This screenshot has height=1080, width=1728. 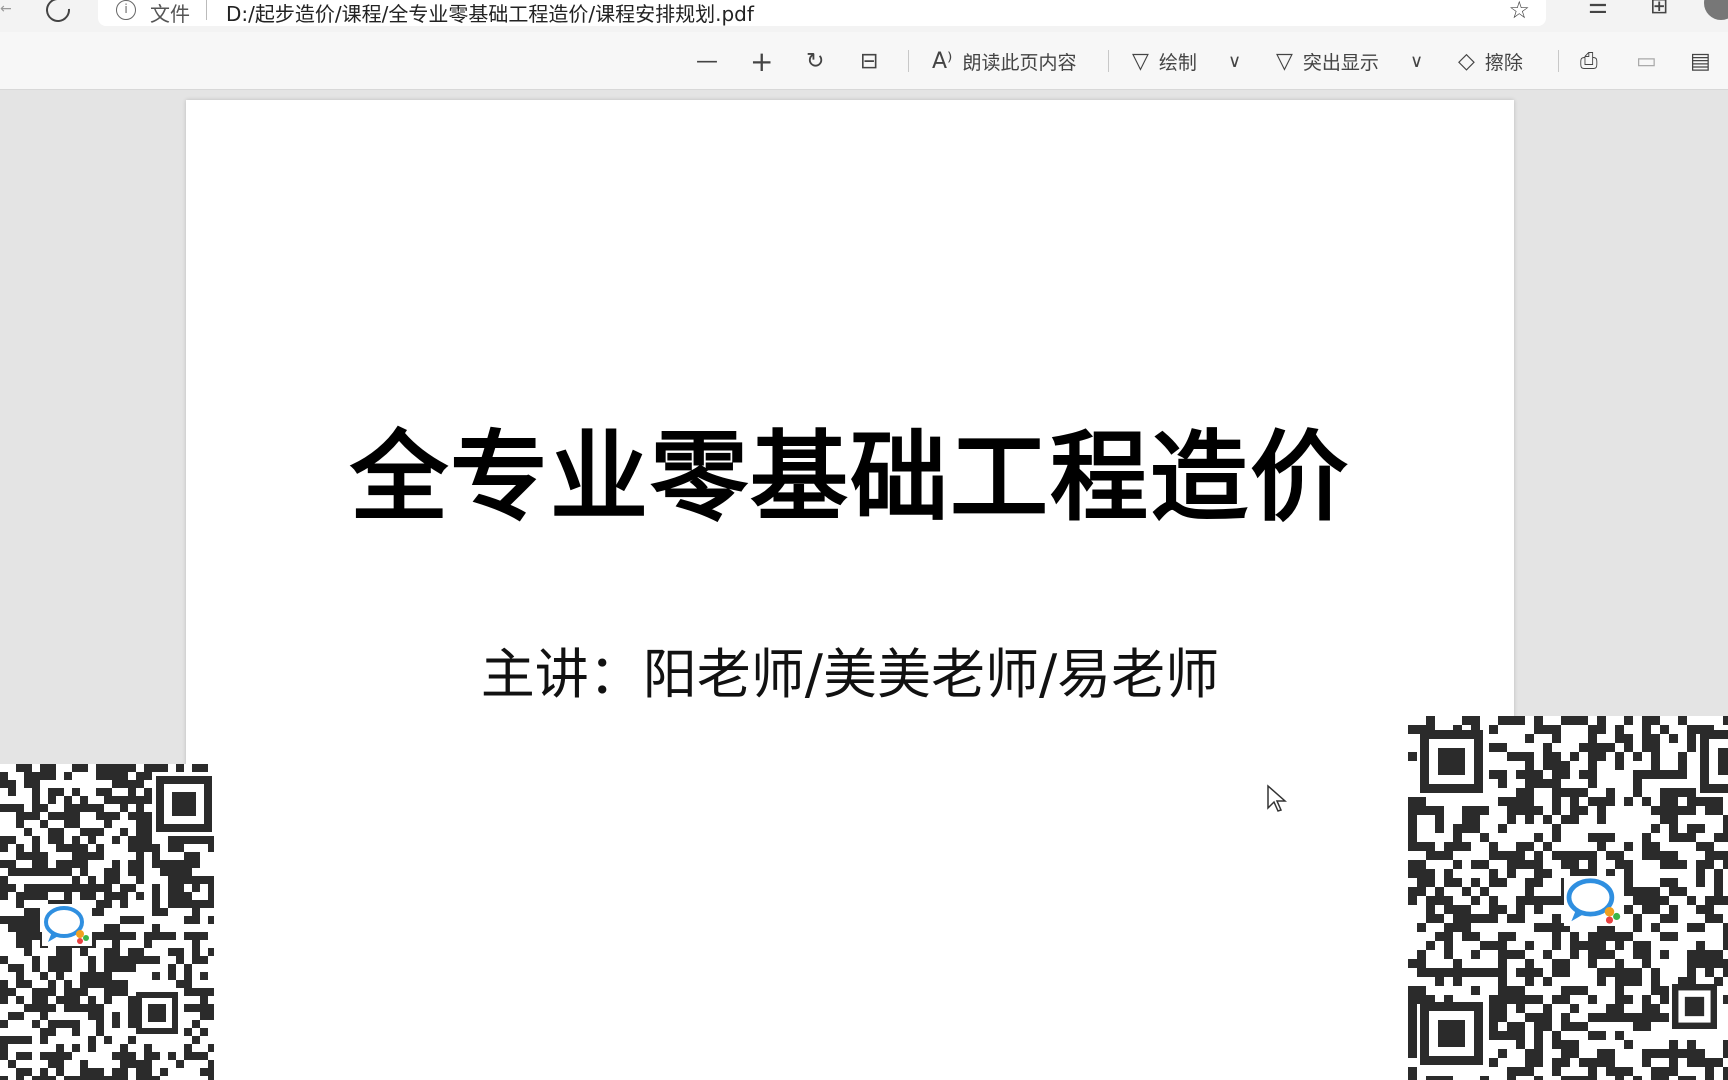 I want to click on zoom-out-button: —, so click(x=707, y=61).